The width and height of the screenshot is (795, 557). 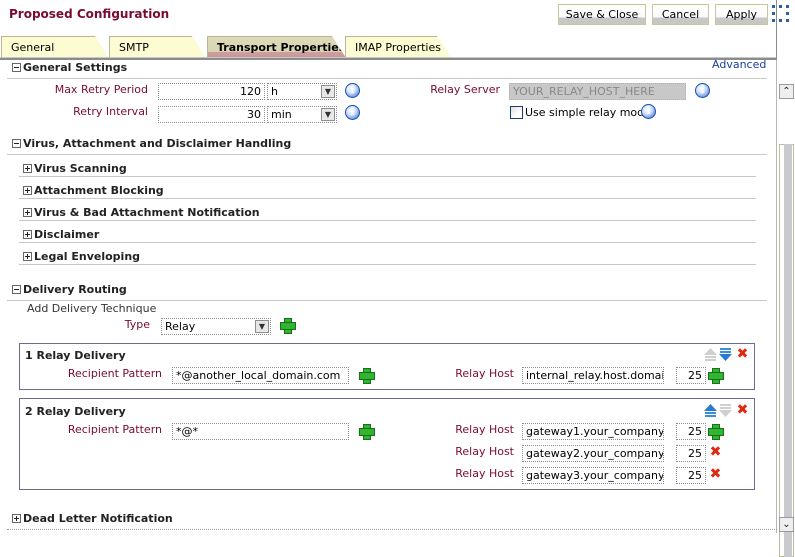 What do you see at coordinates (75, 411) in the screenshot?
I see `relay-delivery-title: 2 Relay Delivery` at bounding box center [75, 411].